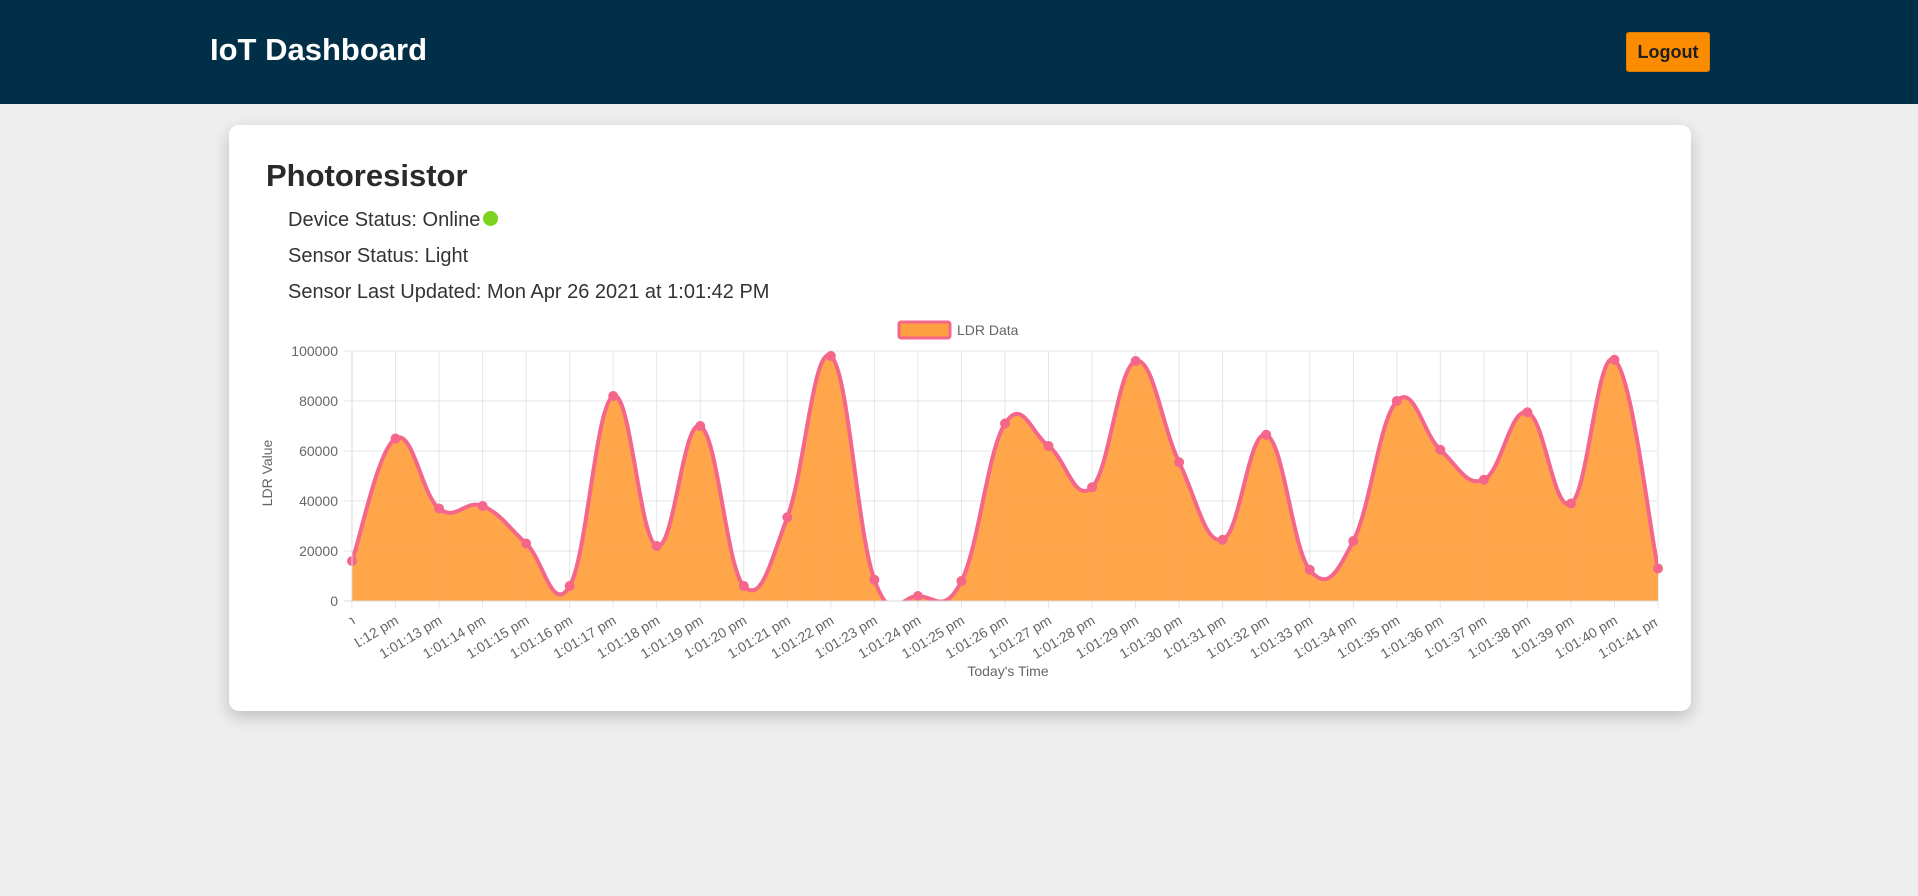 The width and height of the screenshot is (1918, 896). What do you see at coordinates (318, 451) in the screenshot?
I see `y-tick-label: 60000` at bounding box center [318, 451].